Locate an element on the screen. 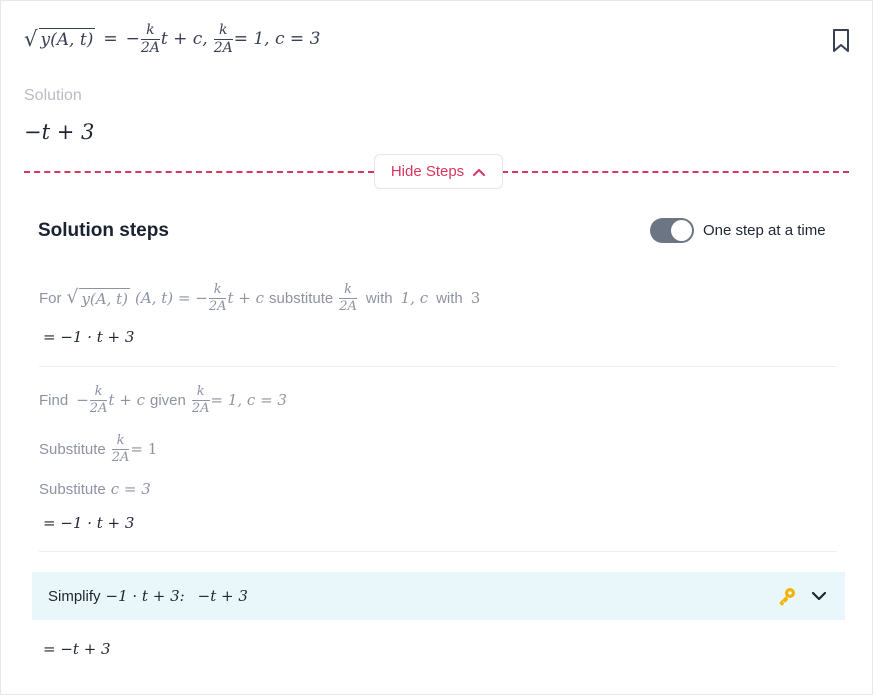 The width and height of the screenshot is (873, 695). step2-find-tail: t + c is located at coordinates (126, 400).